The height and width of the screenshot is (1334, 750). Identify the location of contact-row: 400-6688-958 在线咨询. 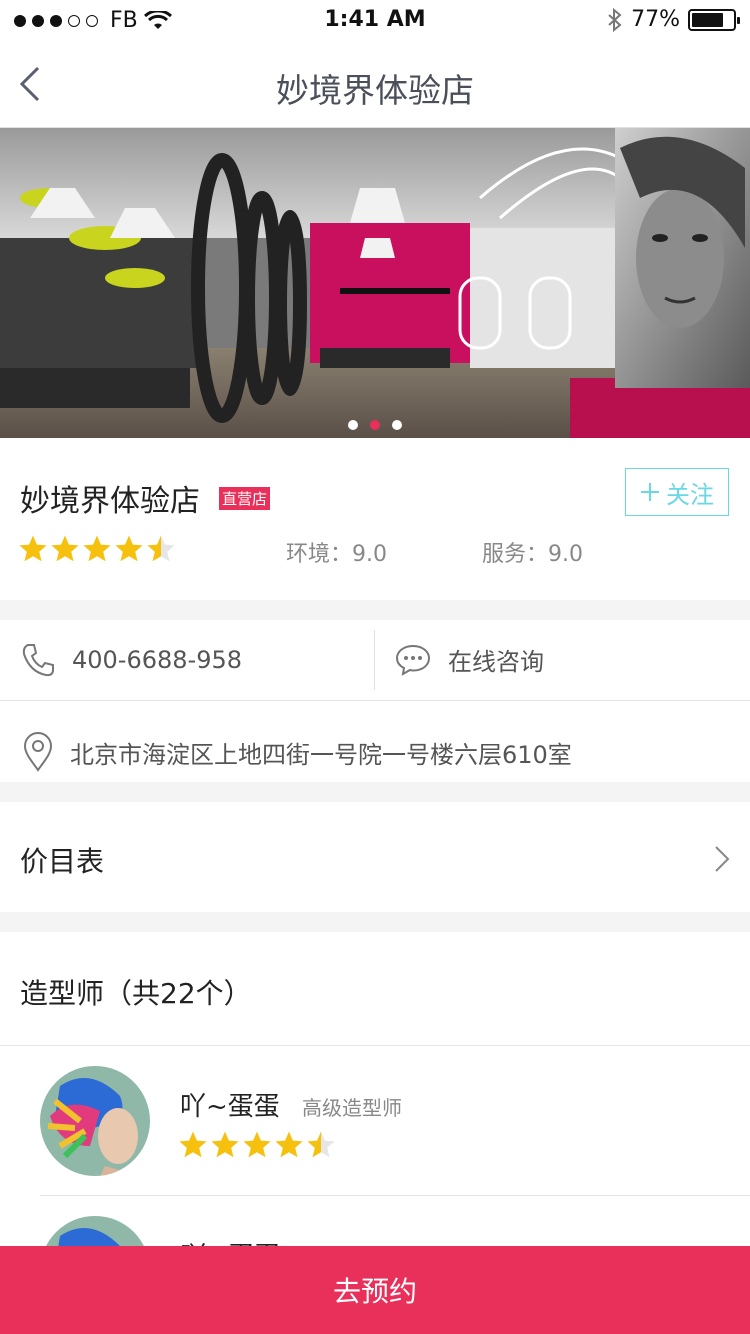
(375, 660).